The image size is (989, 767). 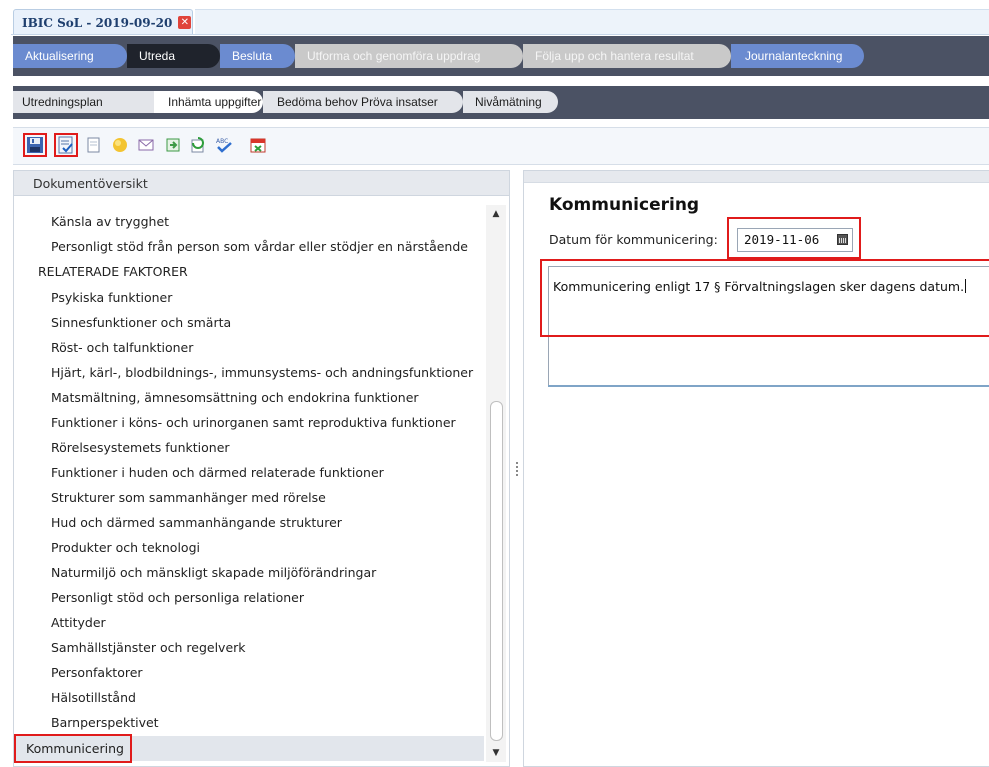 I want to click on toolbar: ABC, so click(x=501, y=146).